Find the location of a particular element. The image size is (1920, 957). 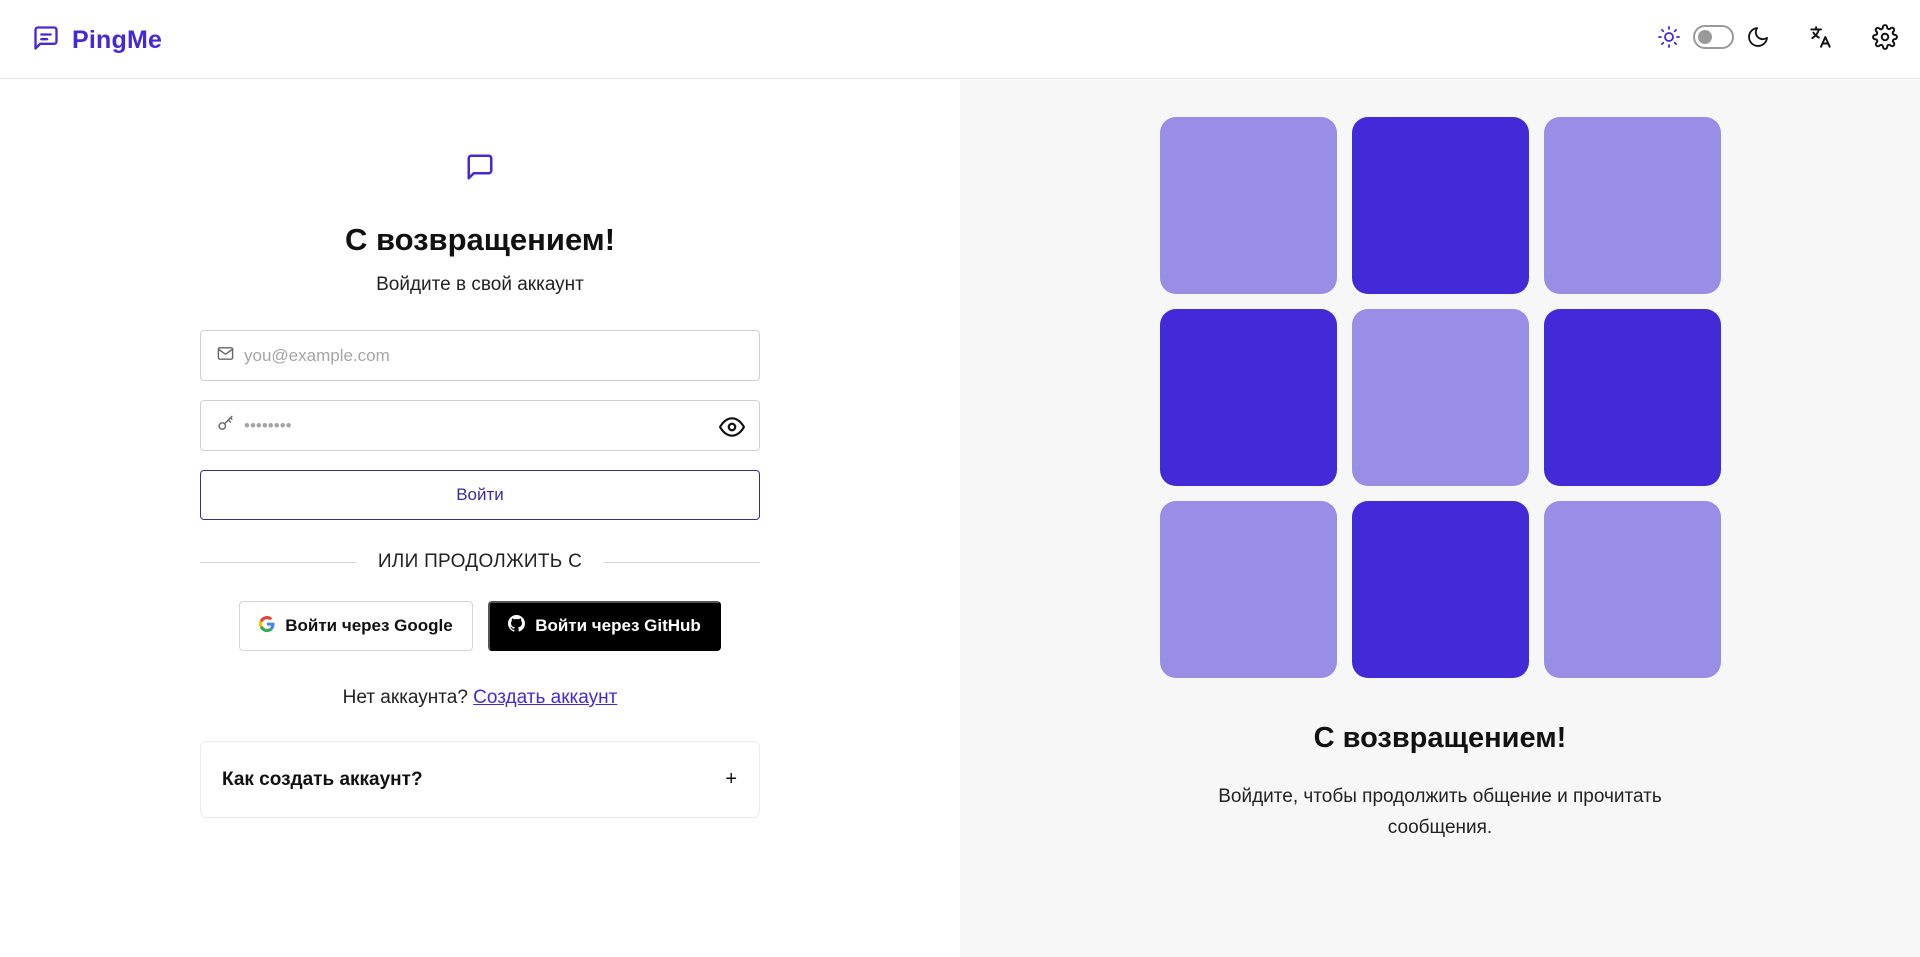

mail-icon is located at coordinates (225, 356).